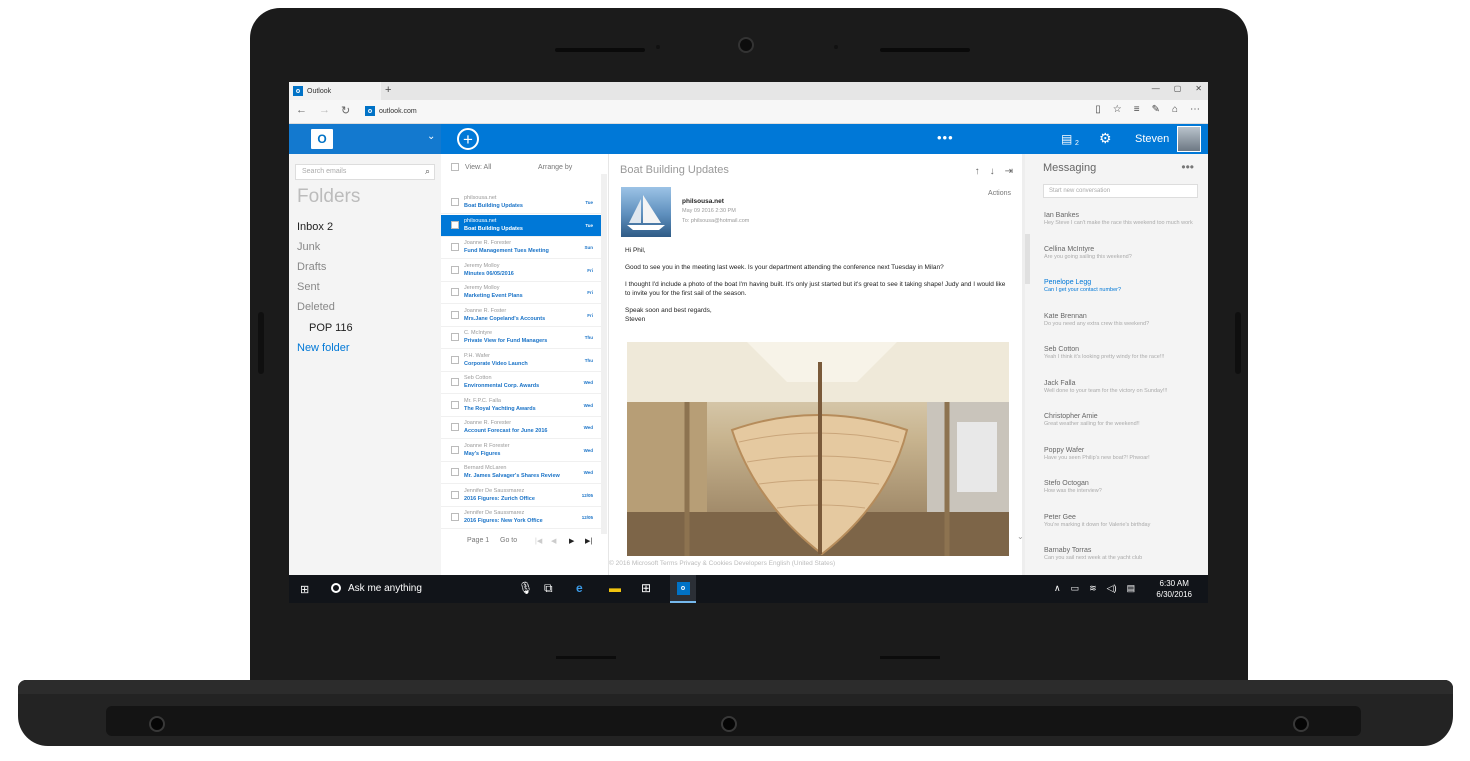 The image size is (1470, 761). Describe the element at coordinates (478, 167) in the screenshot. I see `view-filter: View: All` at that location.